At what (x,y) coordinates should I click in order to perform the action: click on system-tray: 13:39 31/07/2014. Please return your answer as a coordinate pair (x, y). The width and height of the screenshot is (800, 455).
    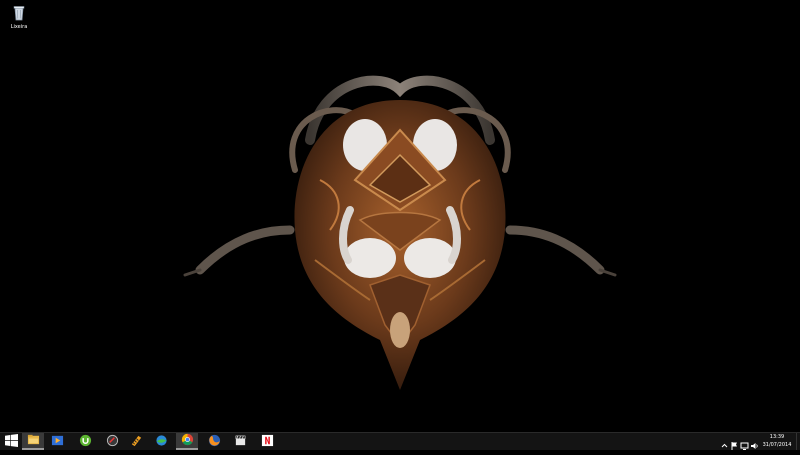
    Looking at the image, I should click on (760, 441).